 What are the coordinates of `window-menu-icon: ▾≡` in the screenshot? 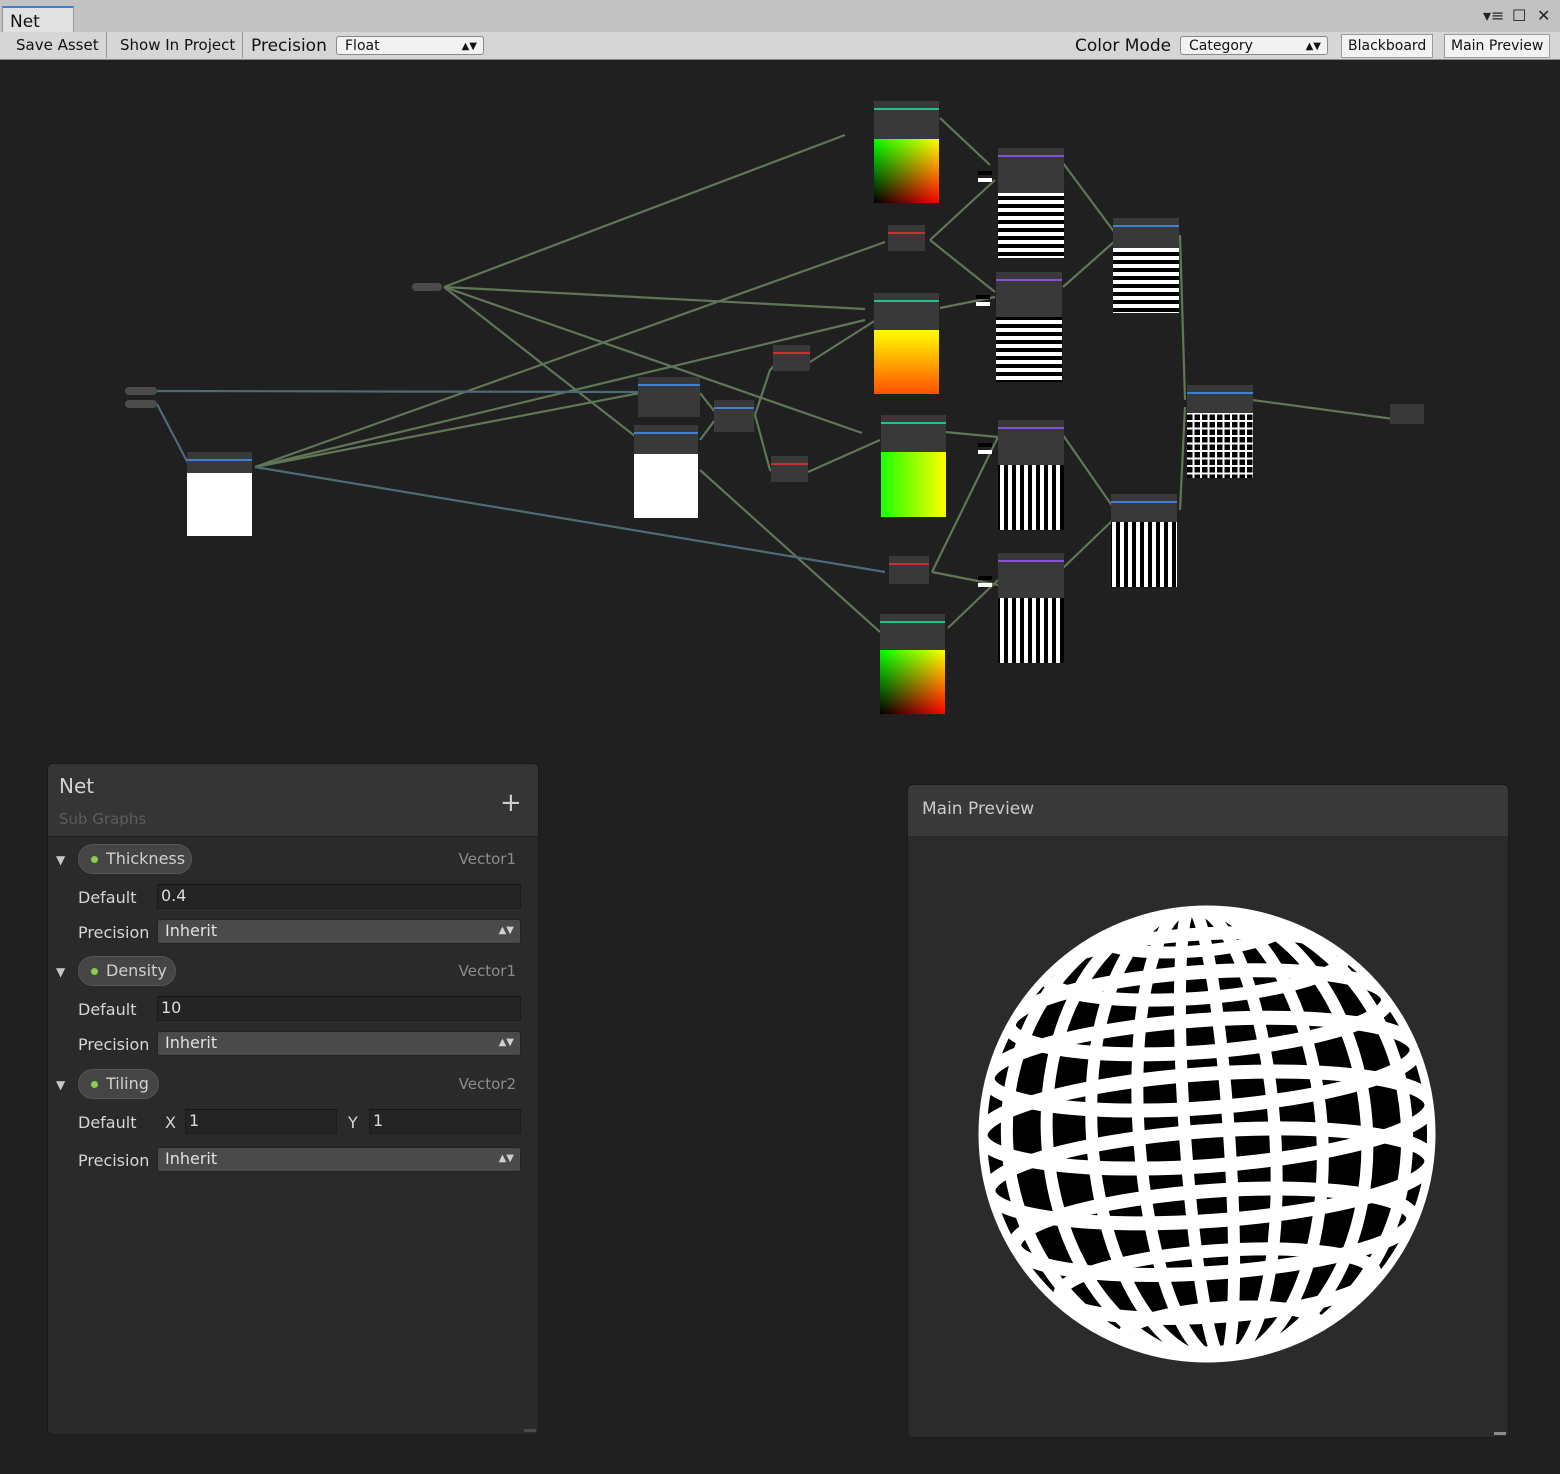 It's located at (1493, 16).